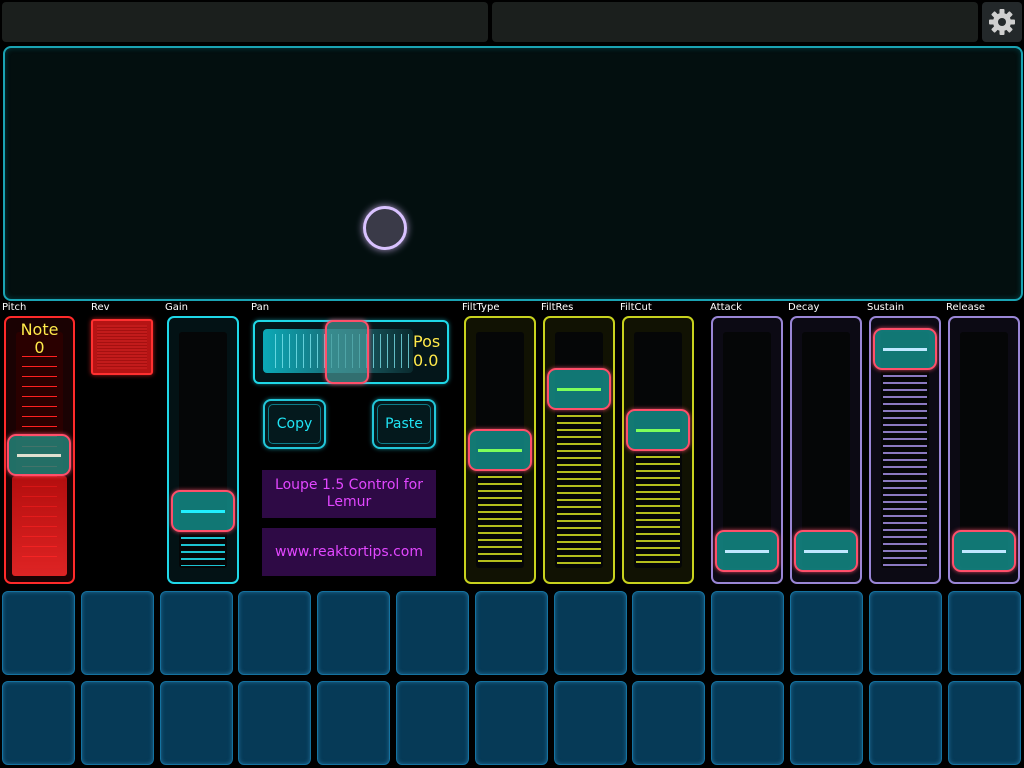 The width and height of the screenshot is (1024, 768). I want to click on sustain-fader, so click(905, 450).